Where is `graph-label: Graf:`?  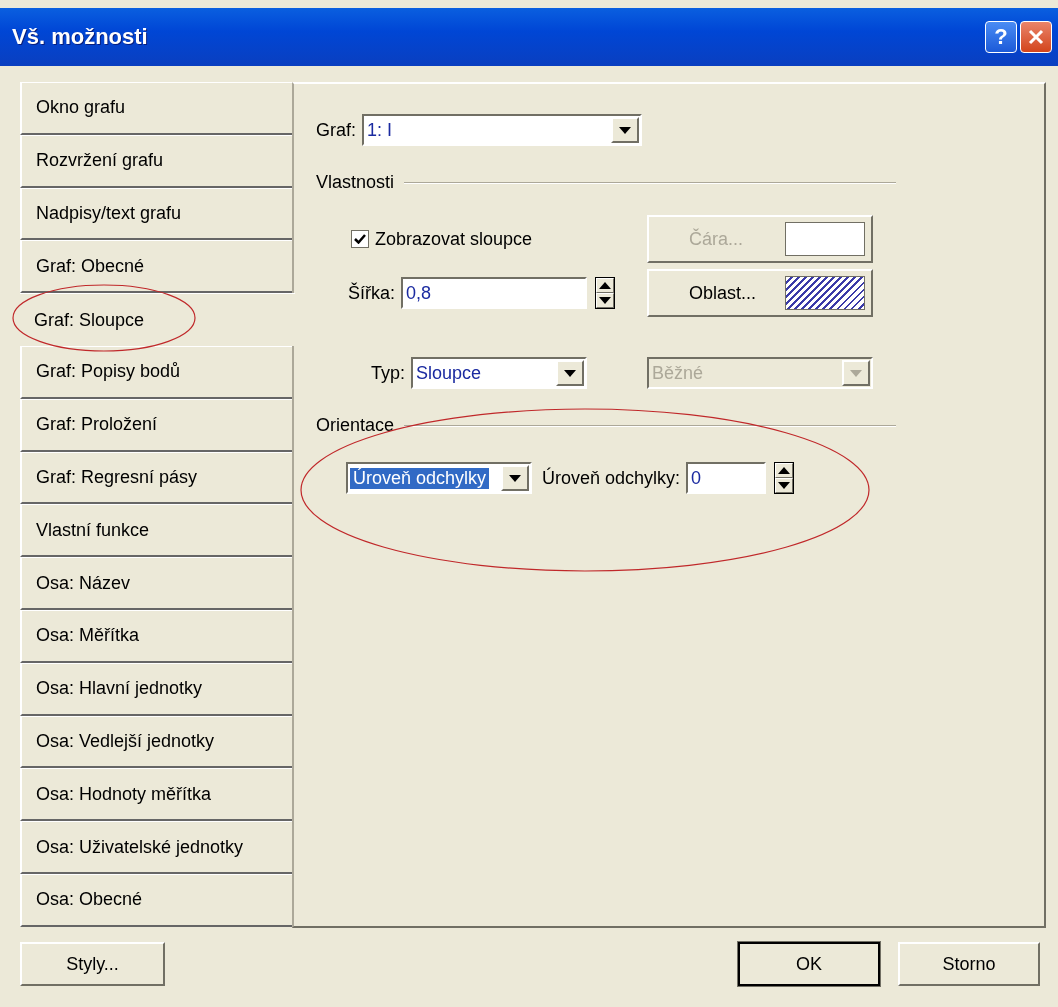 graph-label: Graf: is located at coordinates (336, 130).